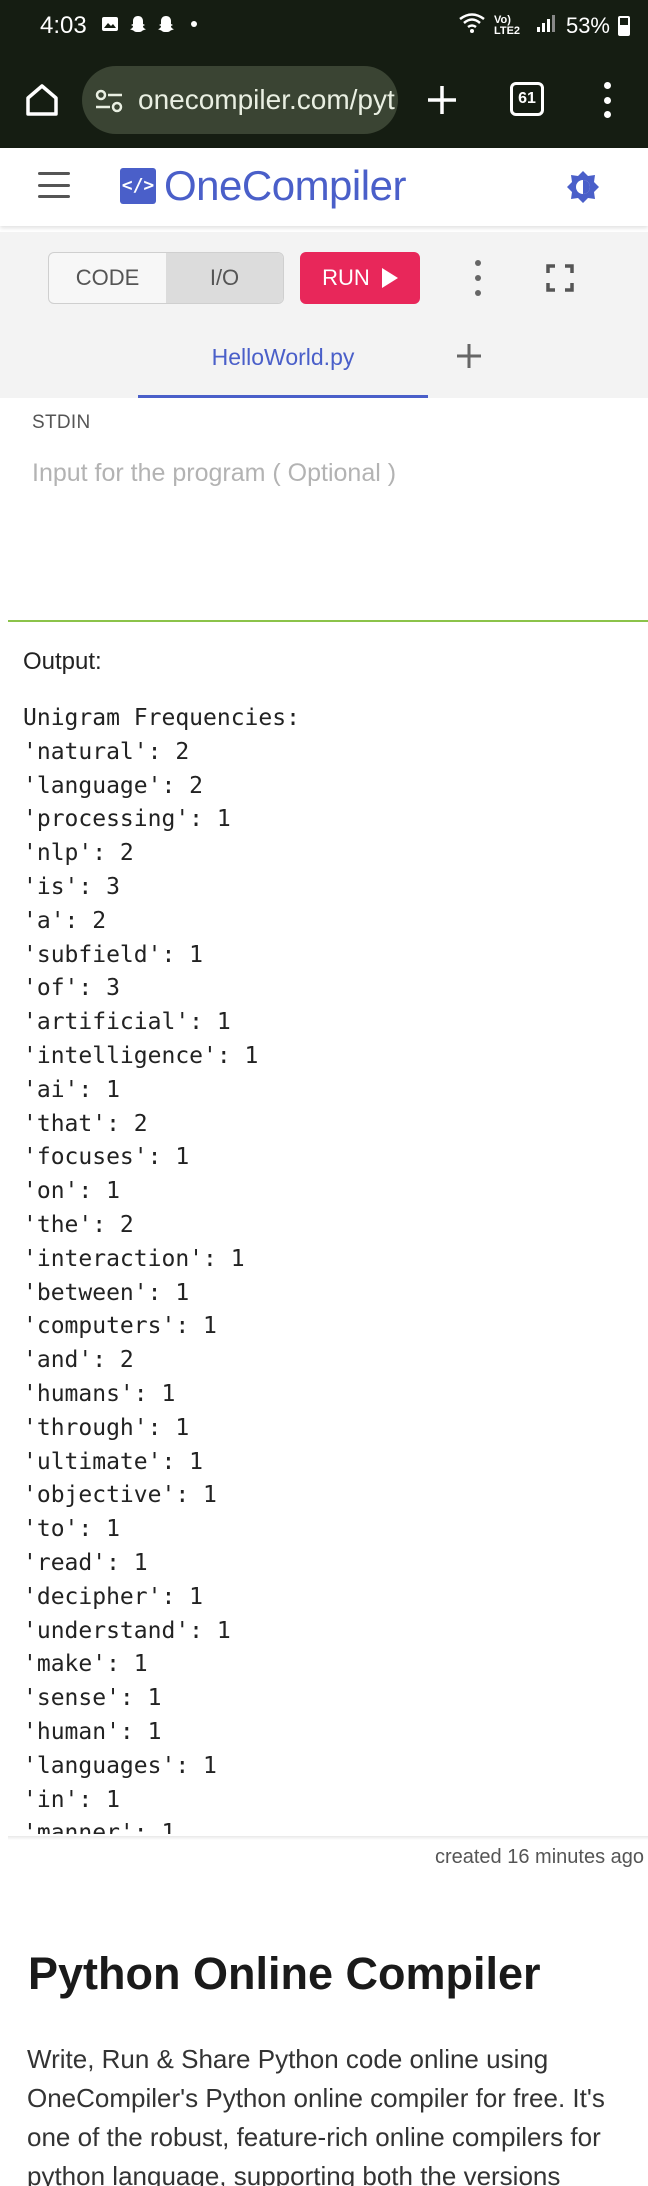 The height and width of the screenshot is (2186, 648). I want to click on tab-helloworld: HelloWorld.py, so click(283, 361).